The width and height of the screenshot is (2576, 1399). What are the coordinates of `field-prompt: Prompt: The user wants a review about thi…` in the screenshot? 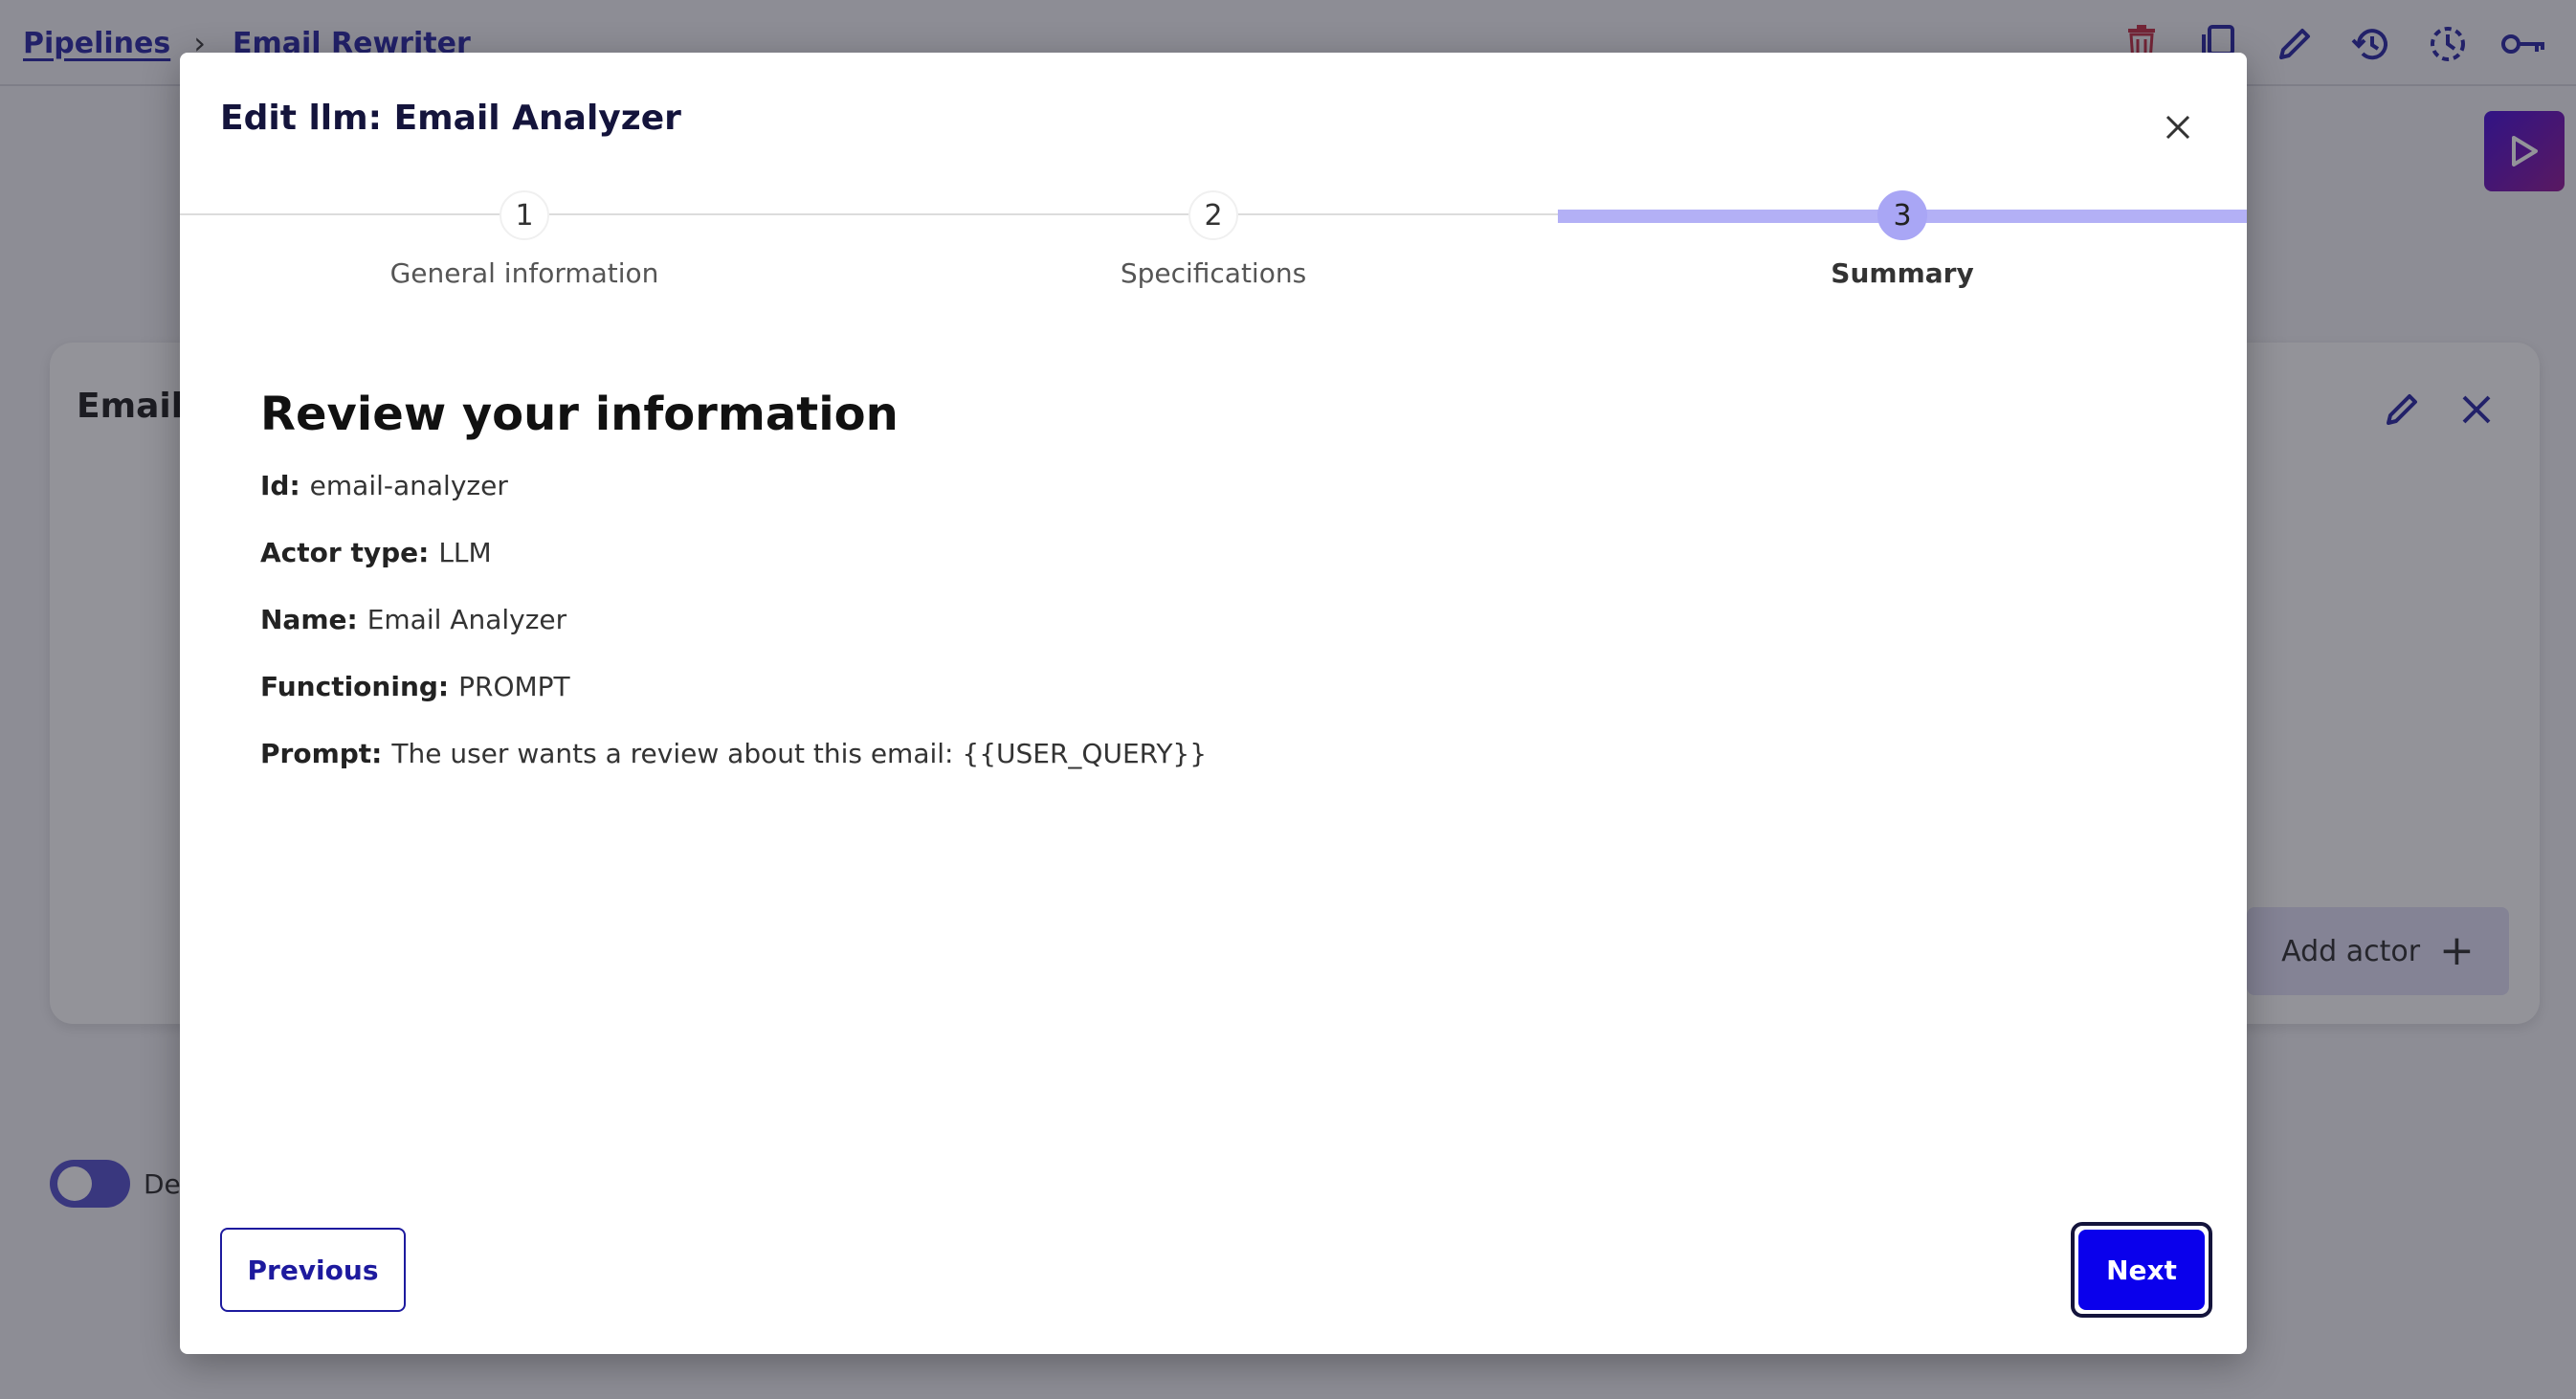 It's located at (733, 772).